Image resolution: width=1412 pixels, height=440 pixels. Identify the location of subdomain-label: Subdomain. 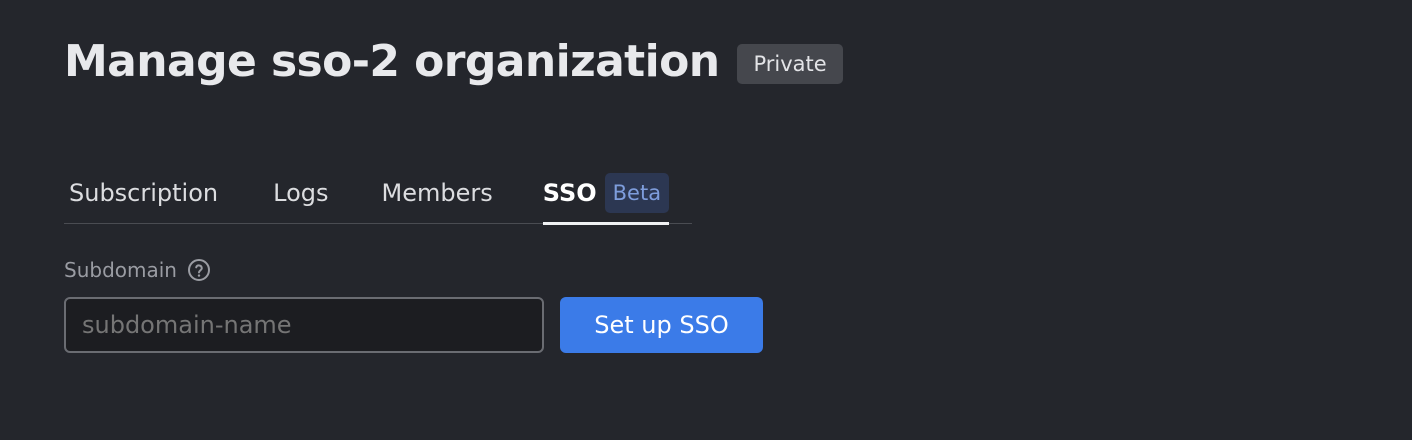
(120, 270).